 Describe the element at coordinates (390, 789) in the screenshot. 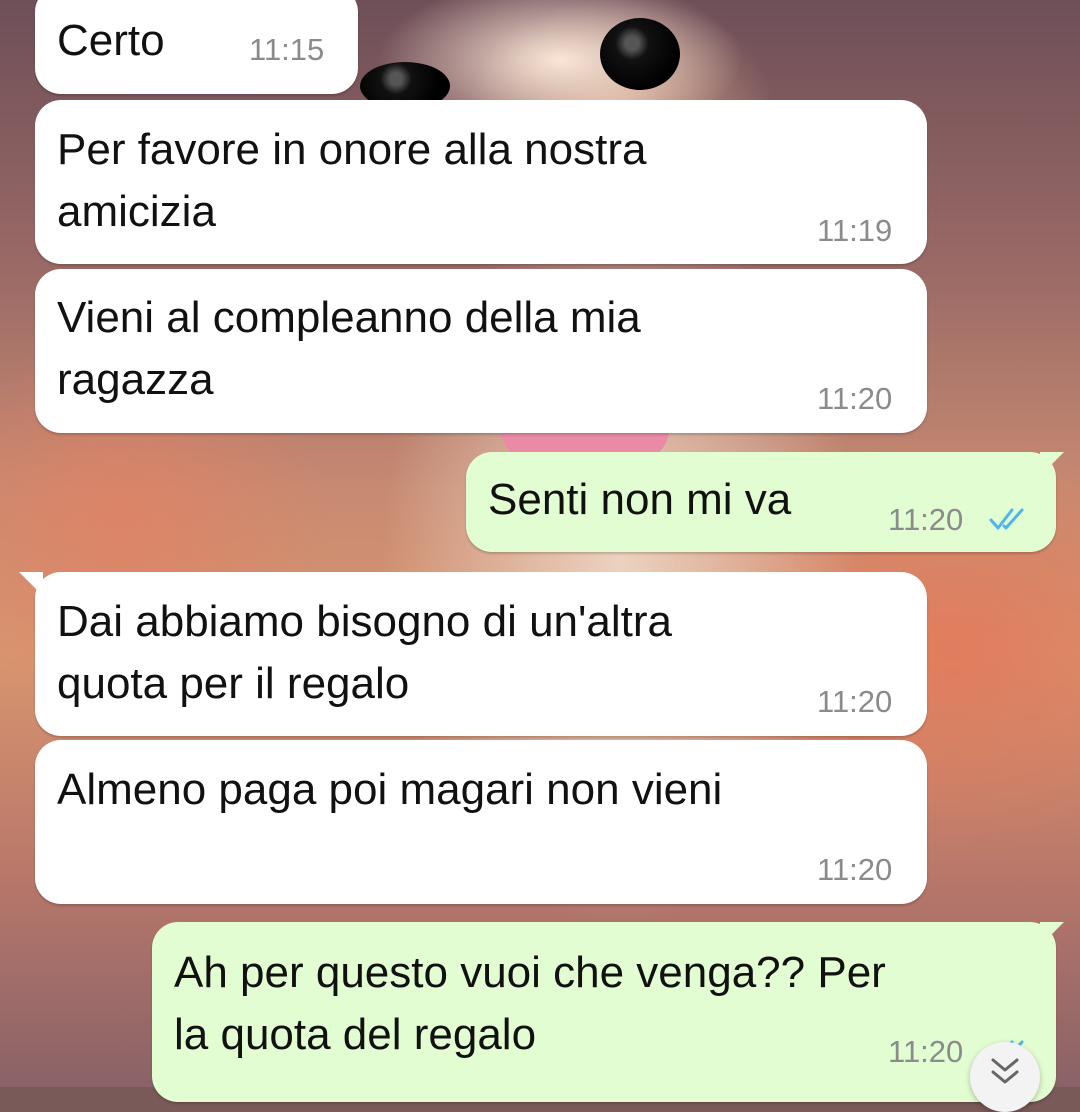

I see `message-text: Almeno paga poi magari non vieni` at that location.